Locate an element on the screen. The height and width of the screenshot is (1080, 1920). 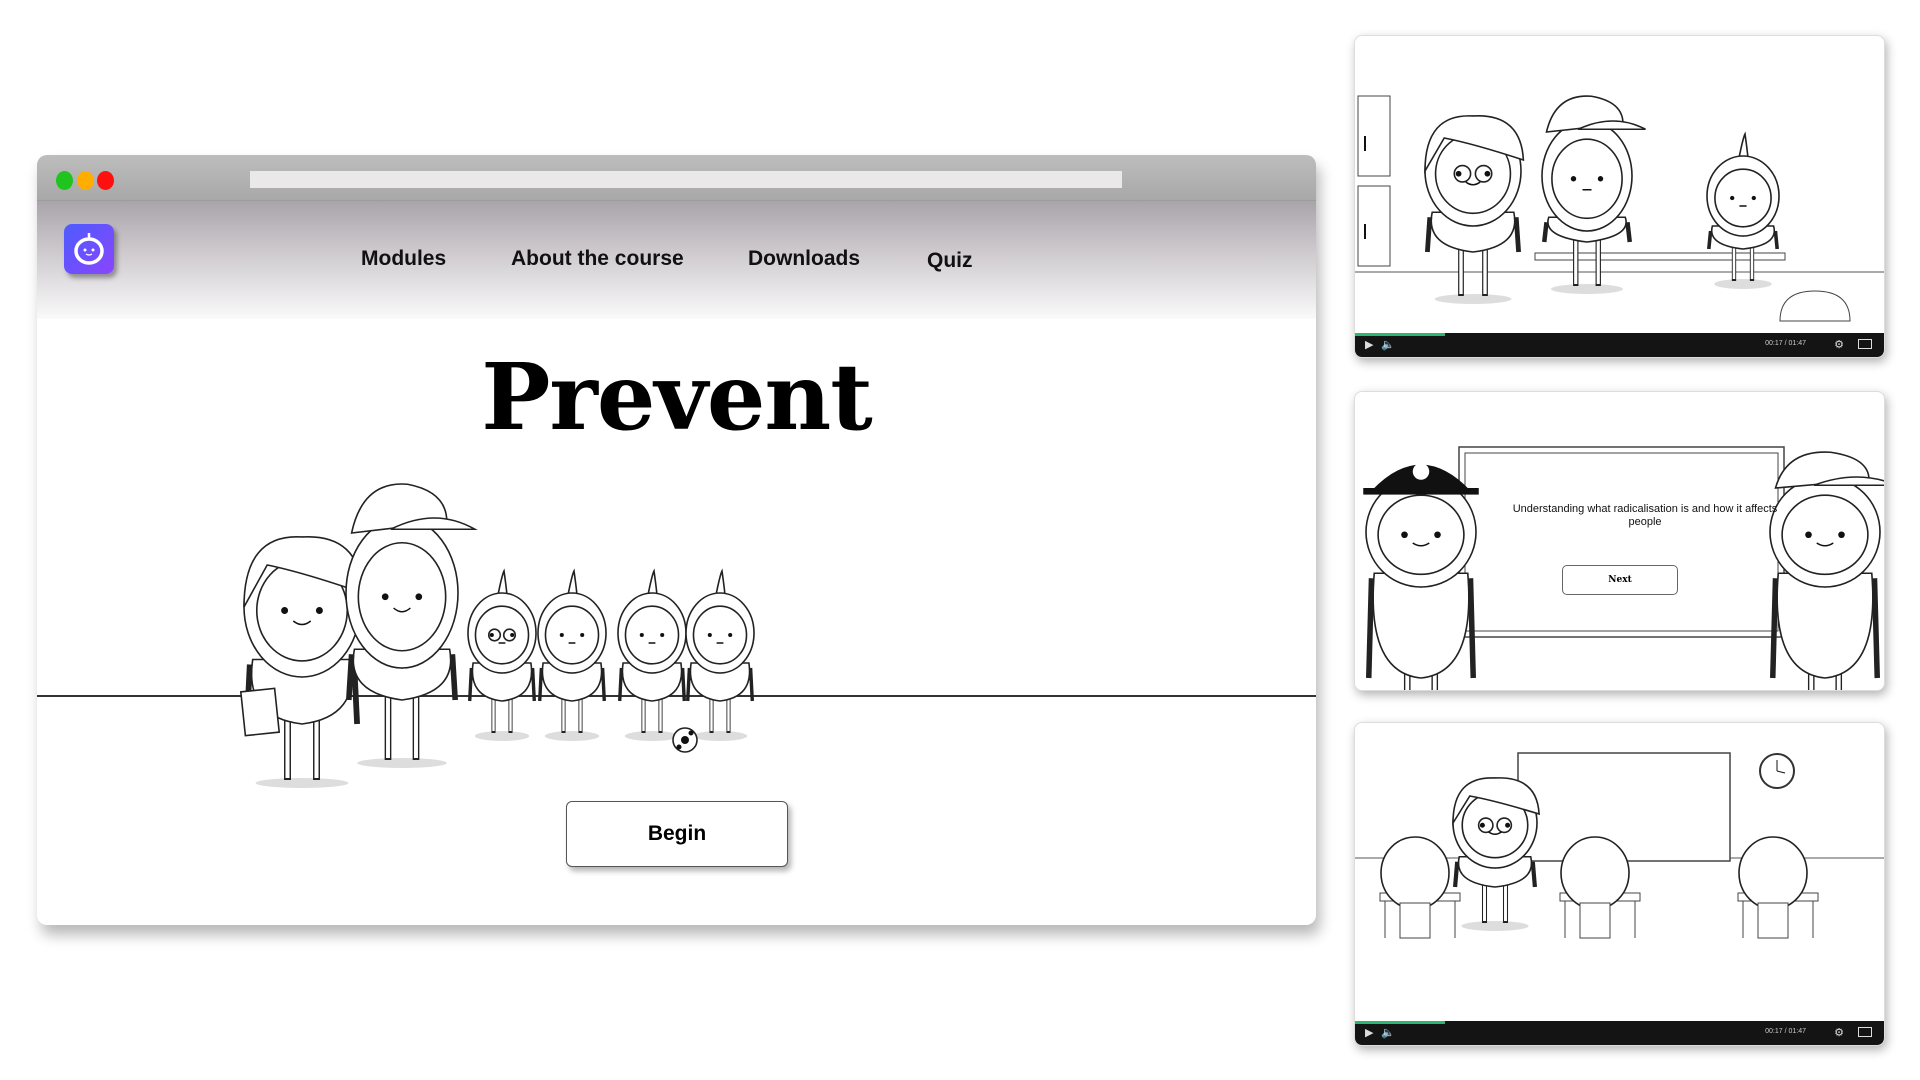
clock-icon is located at coordinates (1777, 771).